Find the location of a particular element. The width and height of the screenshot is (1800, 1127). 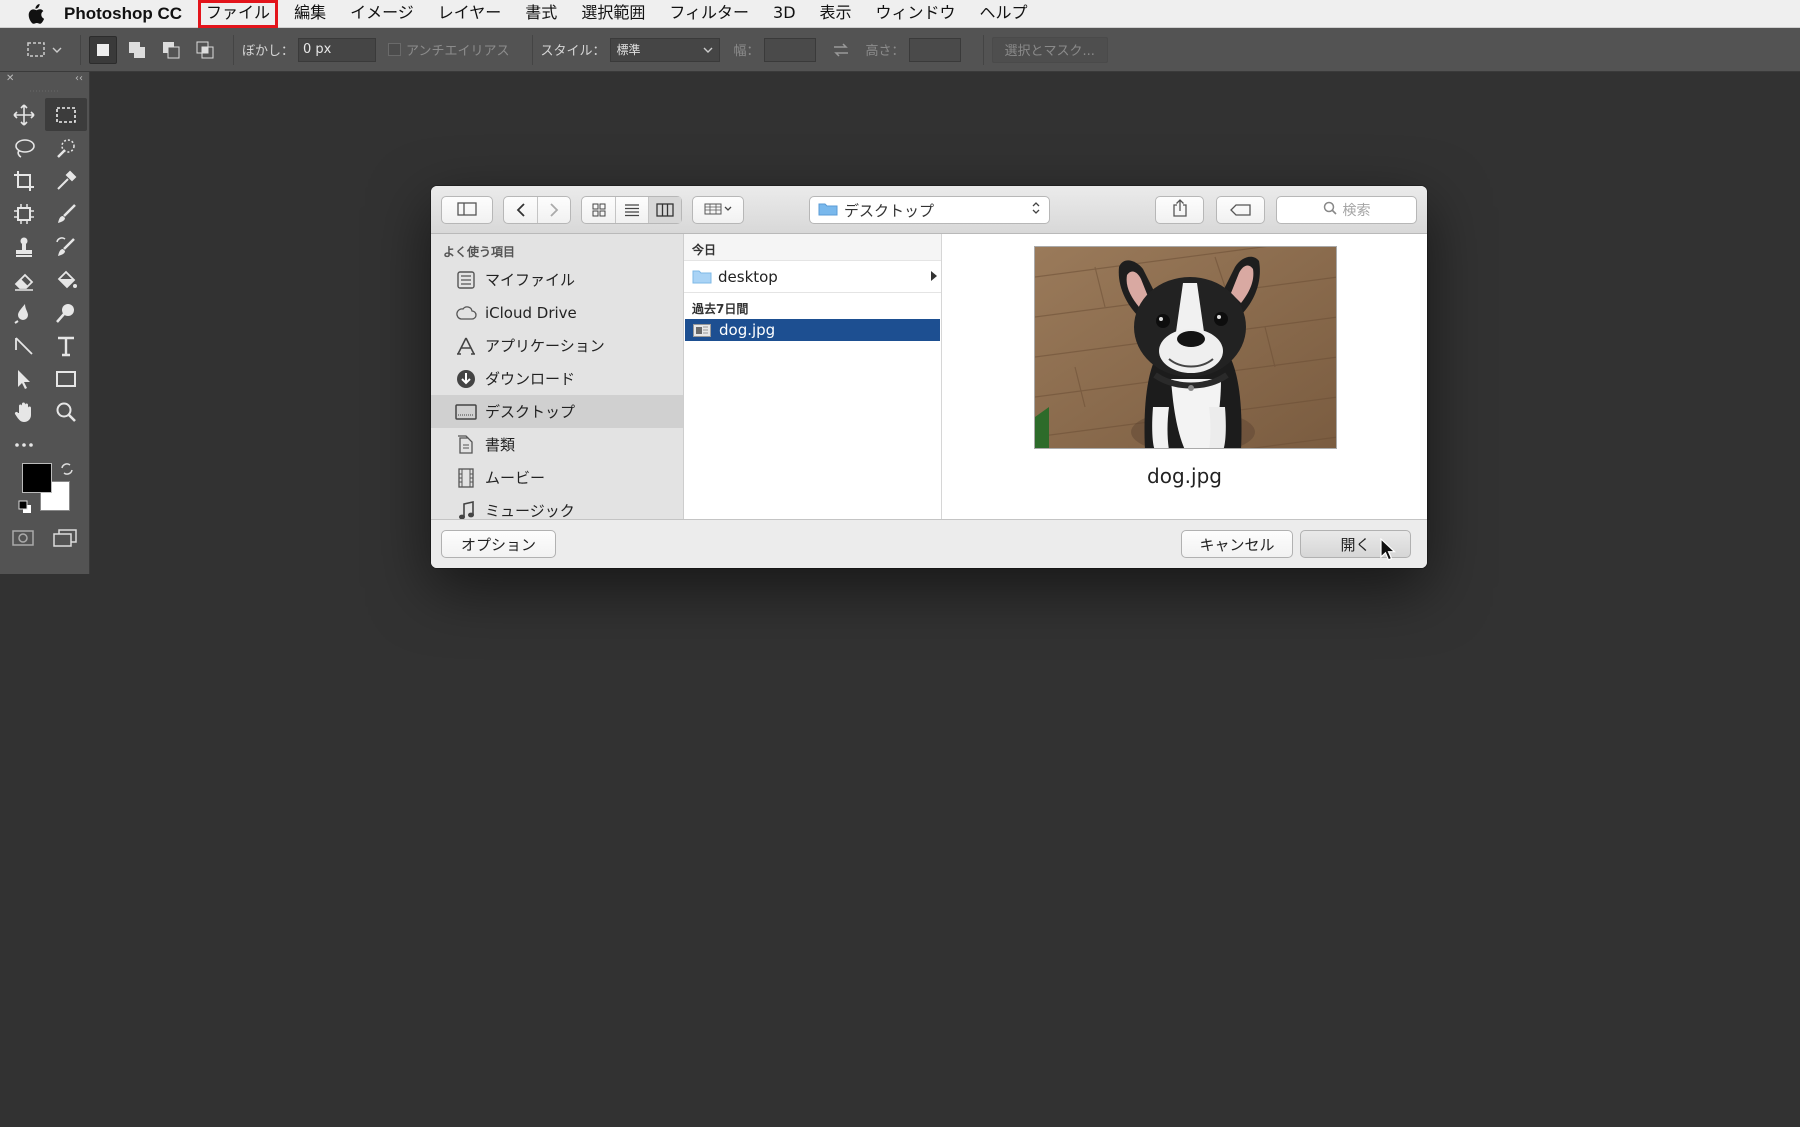

group-by-button is located at coordinates (718, 210).